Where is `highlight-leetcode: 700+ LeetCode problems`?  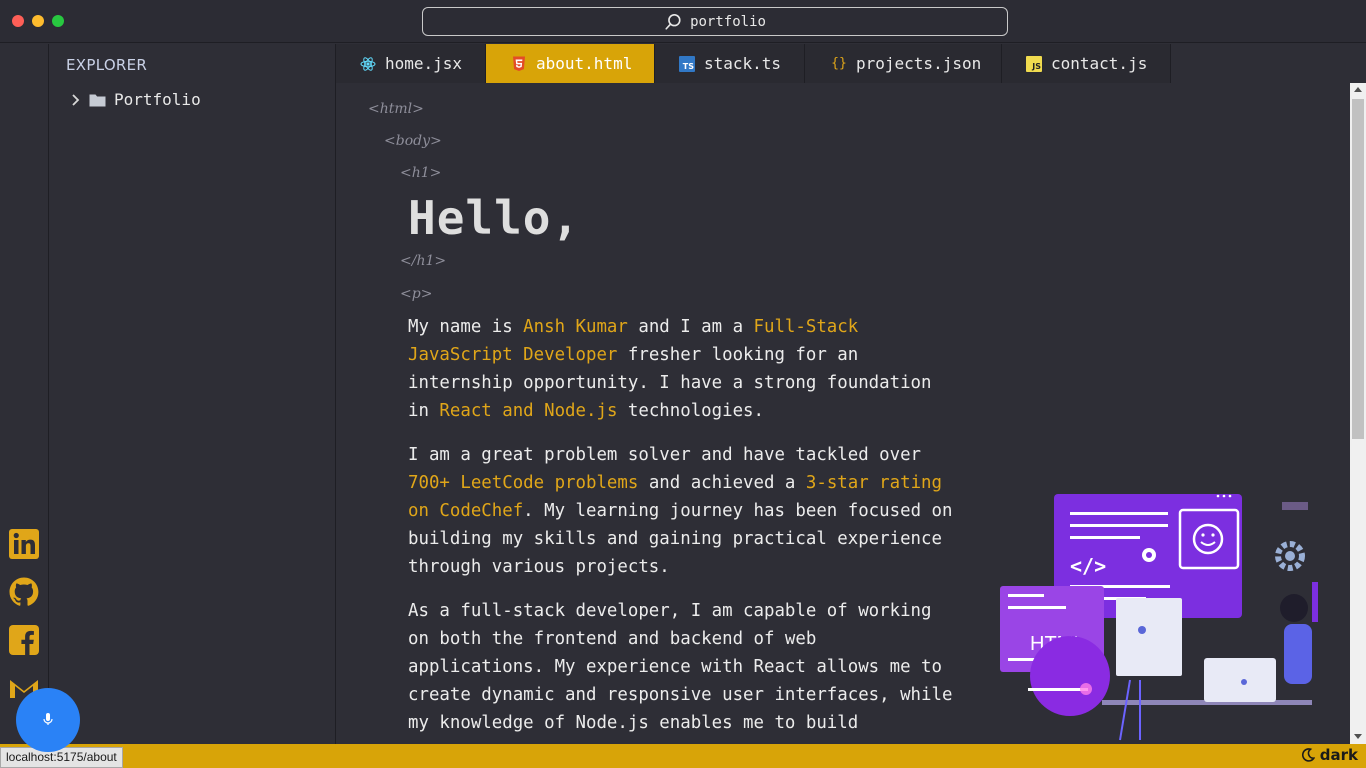 highlight-leetcode: 700+ LeetCode problems is located at coordinates (523, 483).